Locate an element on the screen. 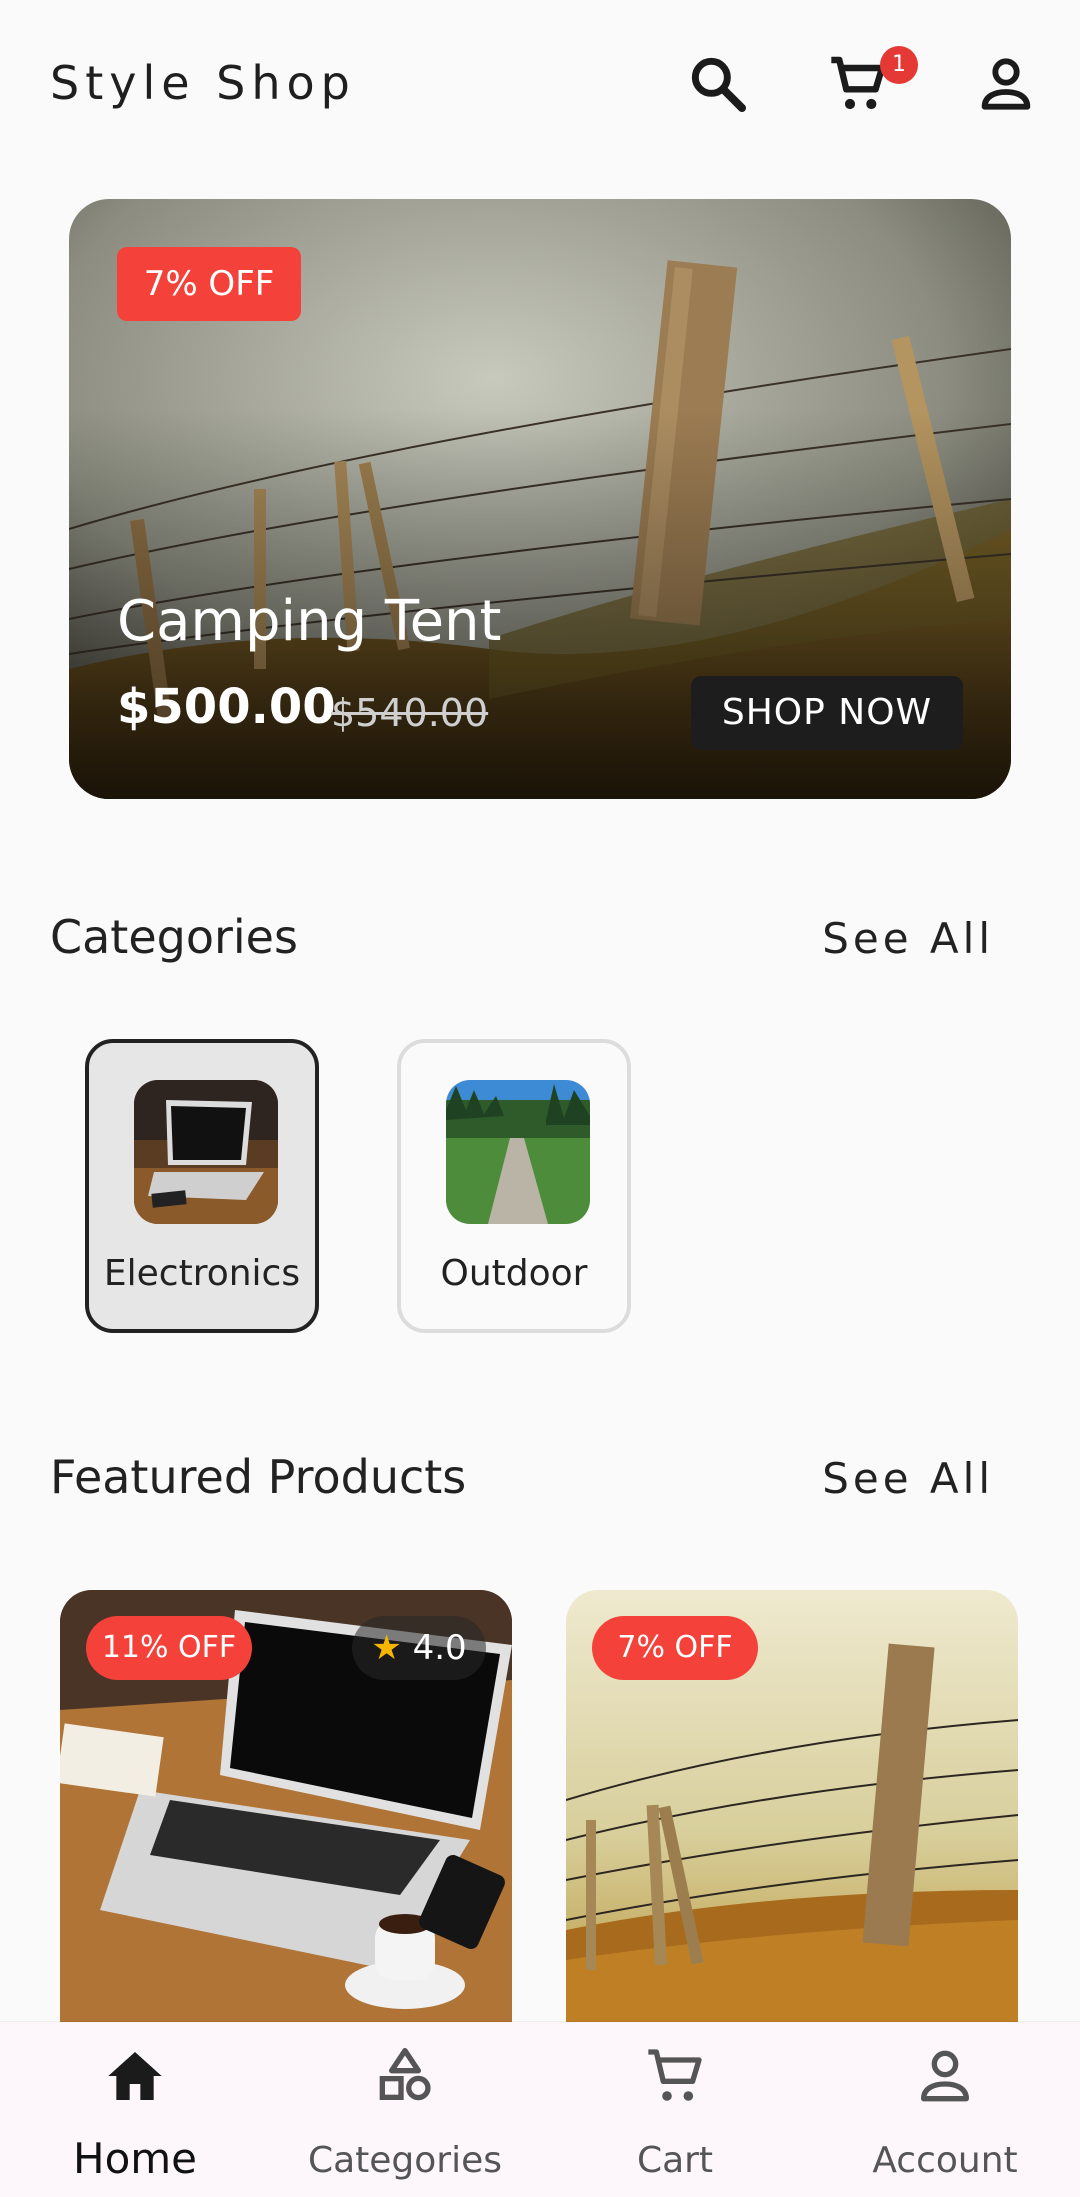  shop-now-button: SHOP NOW is located at coordinates (827, 713).